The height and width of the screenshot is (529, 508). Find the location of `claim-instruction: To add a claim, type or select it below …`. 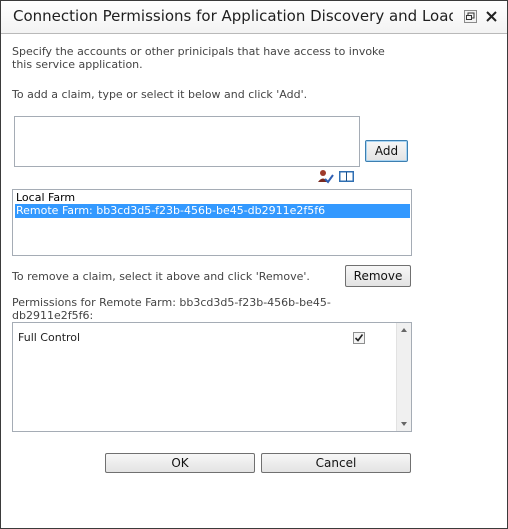

claim-instruction: To add a claim, type or select it below … is located at coordinates (160, 94).